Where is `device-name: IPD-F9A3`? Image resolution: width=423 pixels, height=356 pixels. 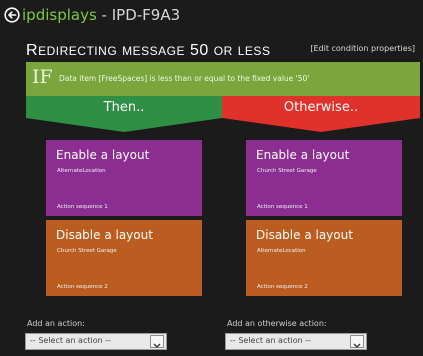
device-name: IPD-F9A3 is located at coordinates (146, 15).